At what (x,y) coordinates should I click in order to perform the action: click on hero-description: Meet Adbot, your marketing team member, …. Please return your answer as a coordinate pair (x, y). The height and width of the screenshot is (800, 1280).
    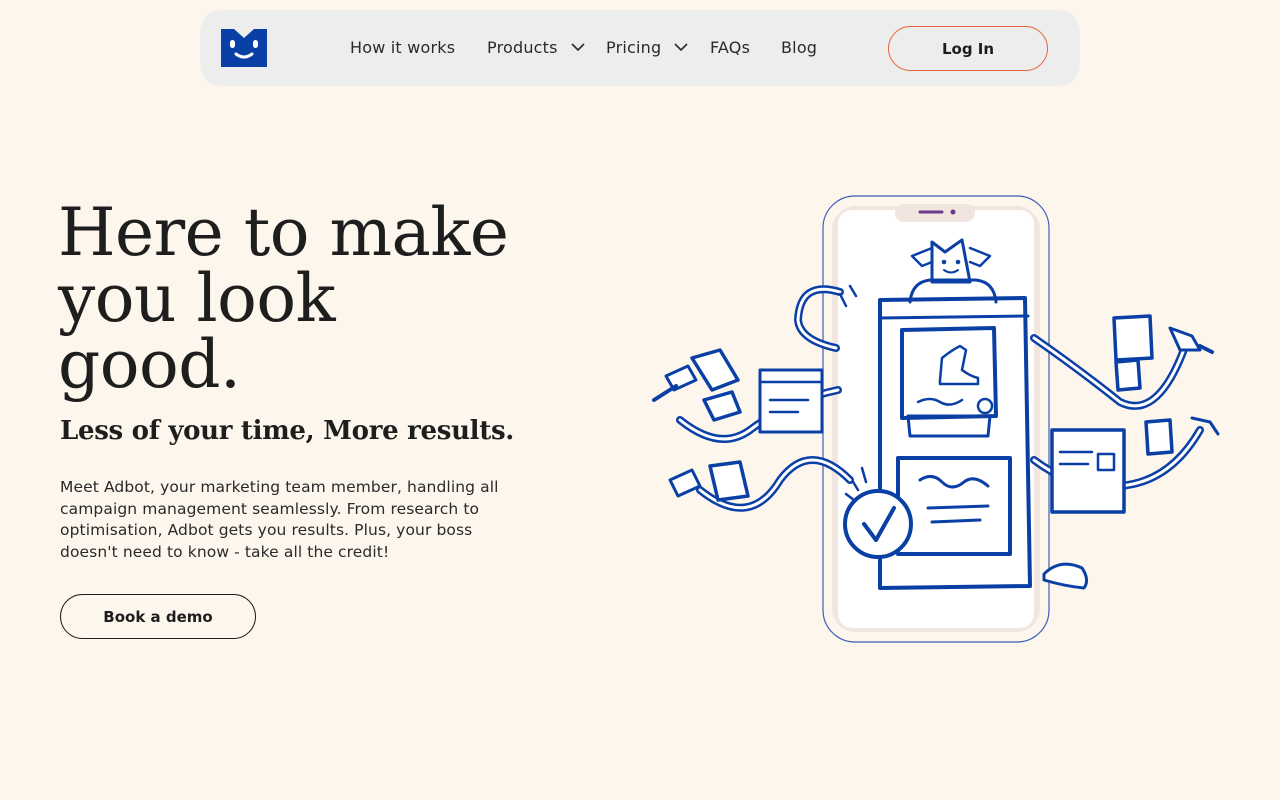
    Looking at the image, I should click on (279, 519).